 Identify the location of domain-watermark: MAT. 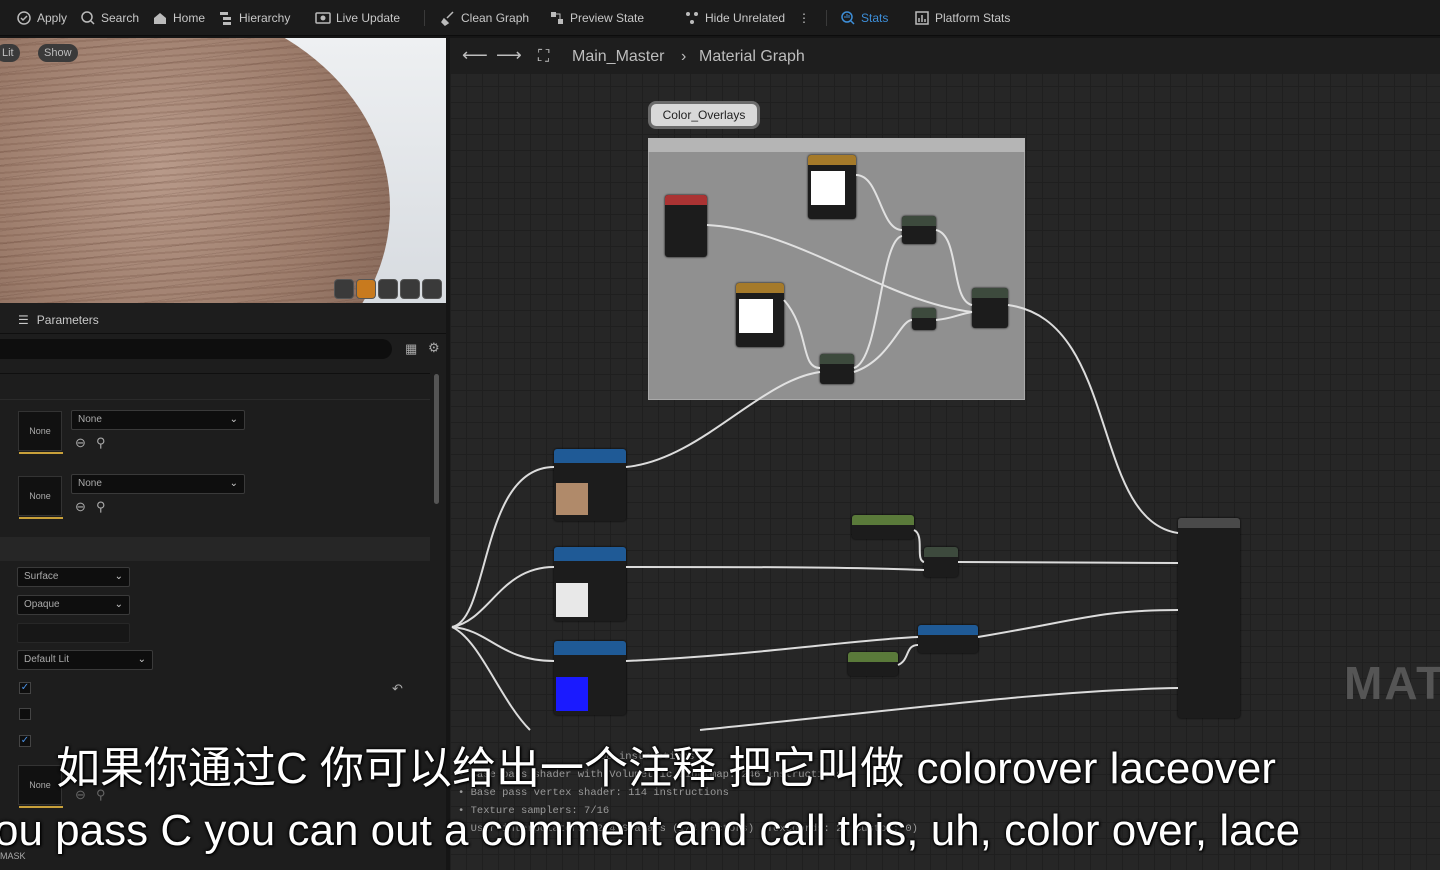
(1392, 683).